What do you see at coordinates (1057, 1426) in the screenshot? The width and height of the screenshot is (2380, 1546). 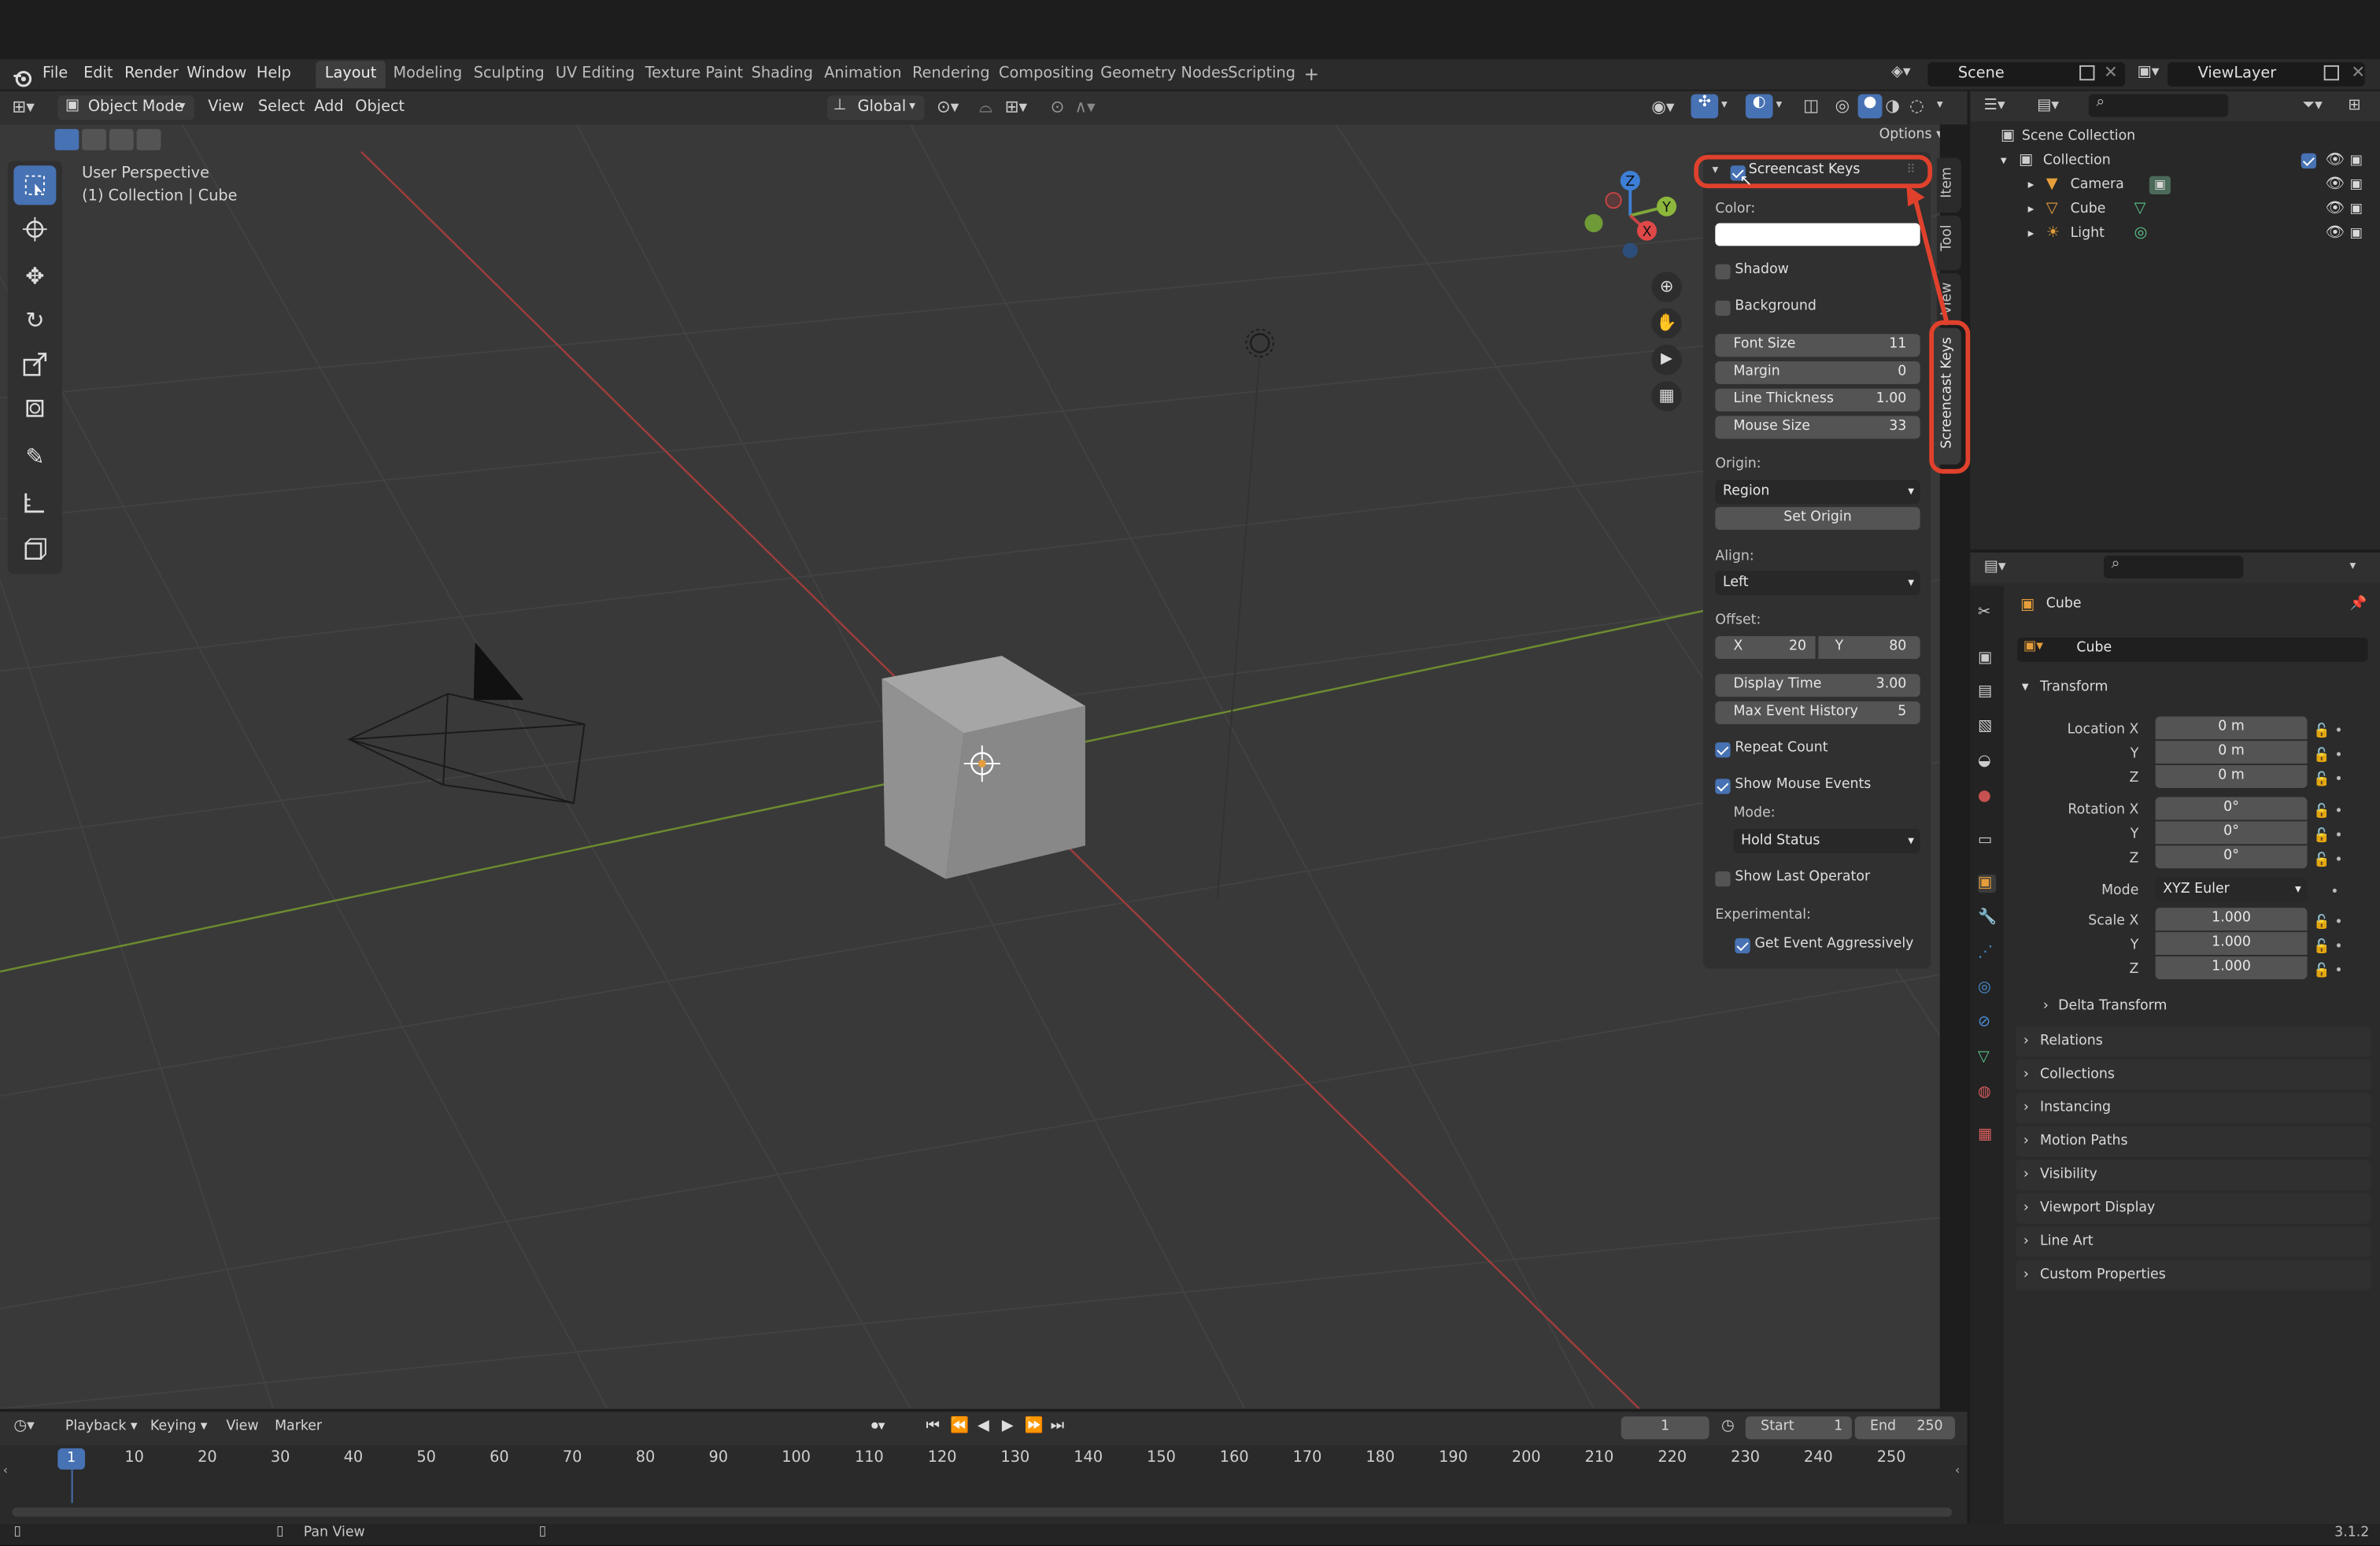 I see `jump-end-icon: ⏭` at bounding box center [1057, 1426].